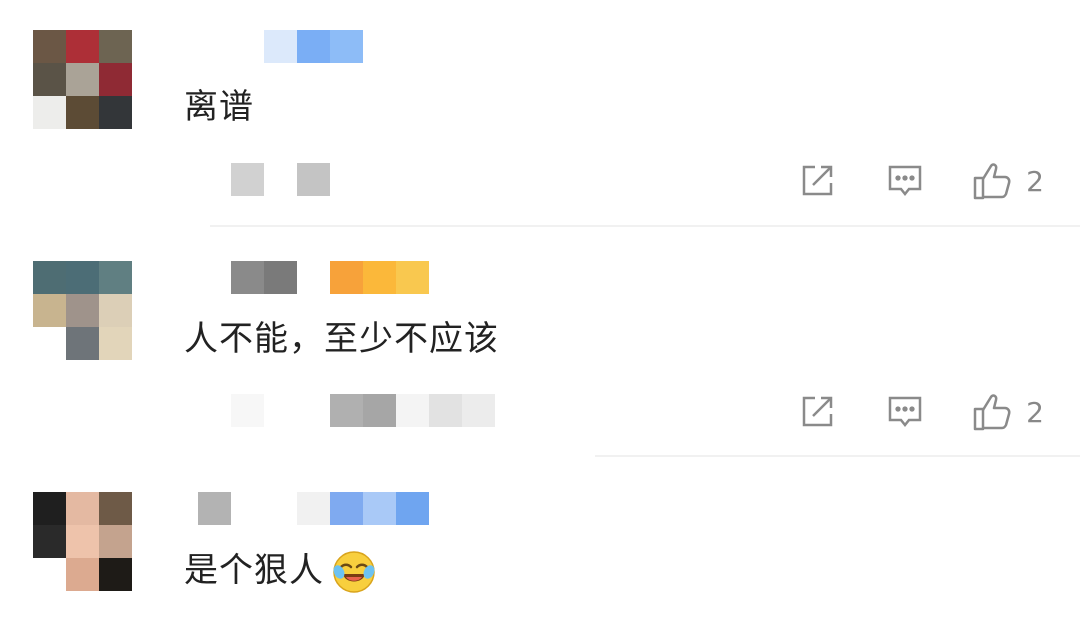 This screenshot has width=1080, height=625. What do you see at coordinates (354, 572) in the screenshot?
I see `laugh-cry-emoji-icon` at bounding box center [354, 572].